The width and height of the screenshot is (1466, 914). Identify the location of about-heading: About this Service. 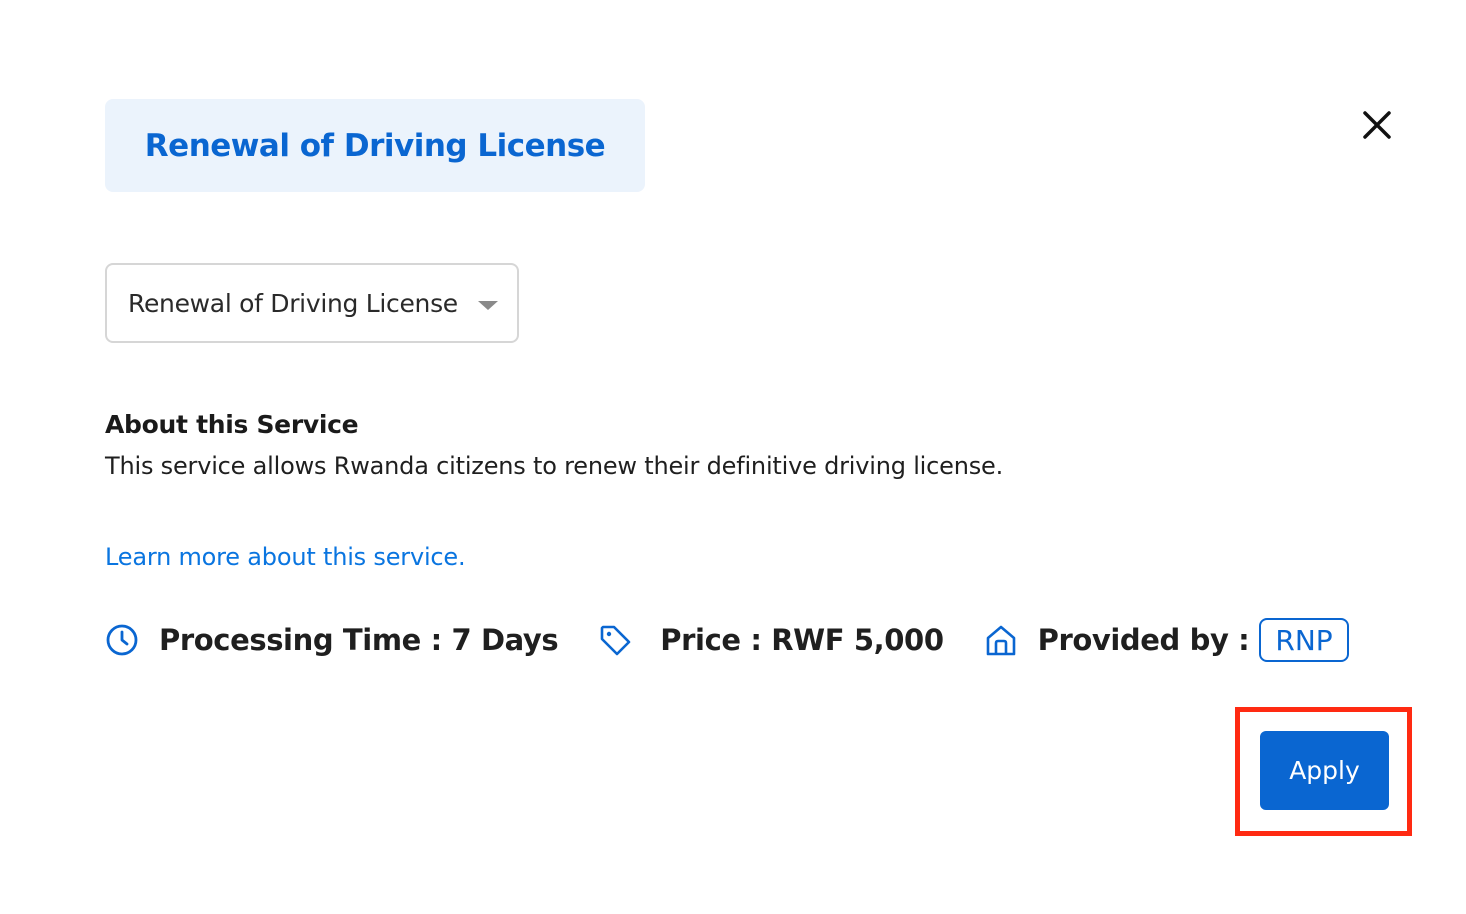
(232, 424).